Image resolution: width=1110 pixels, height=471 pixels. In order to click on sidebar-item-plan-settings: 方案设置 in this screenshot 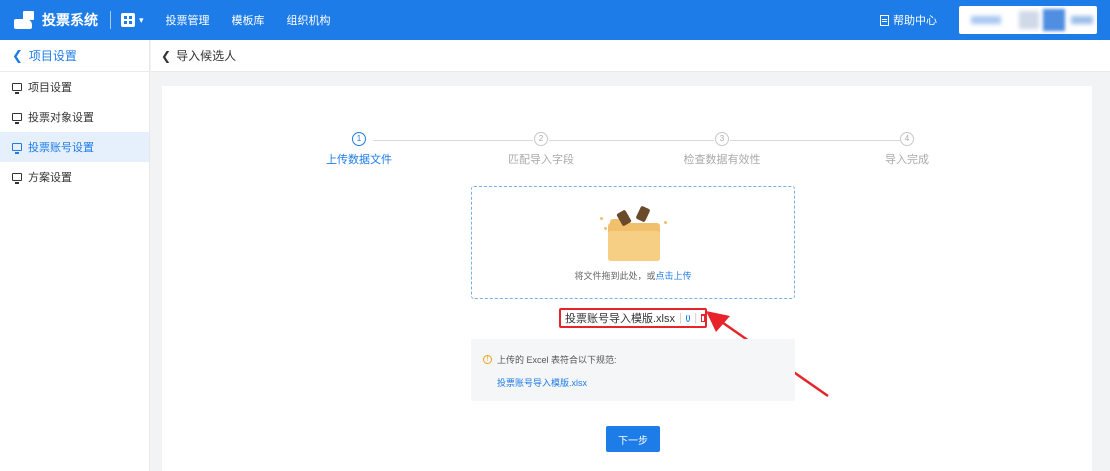, I will do `click(74, 177)`.